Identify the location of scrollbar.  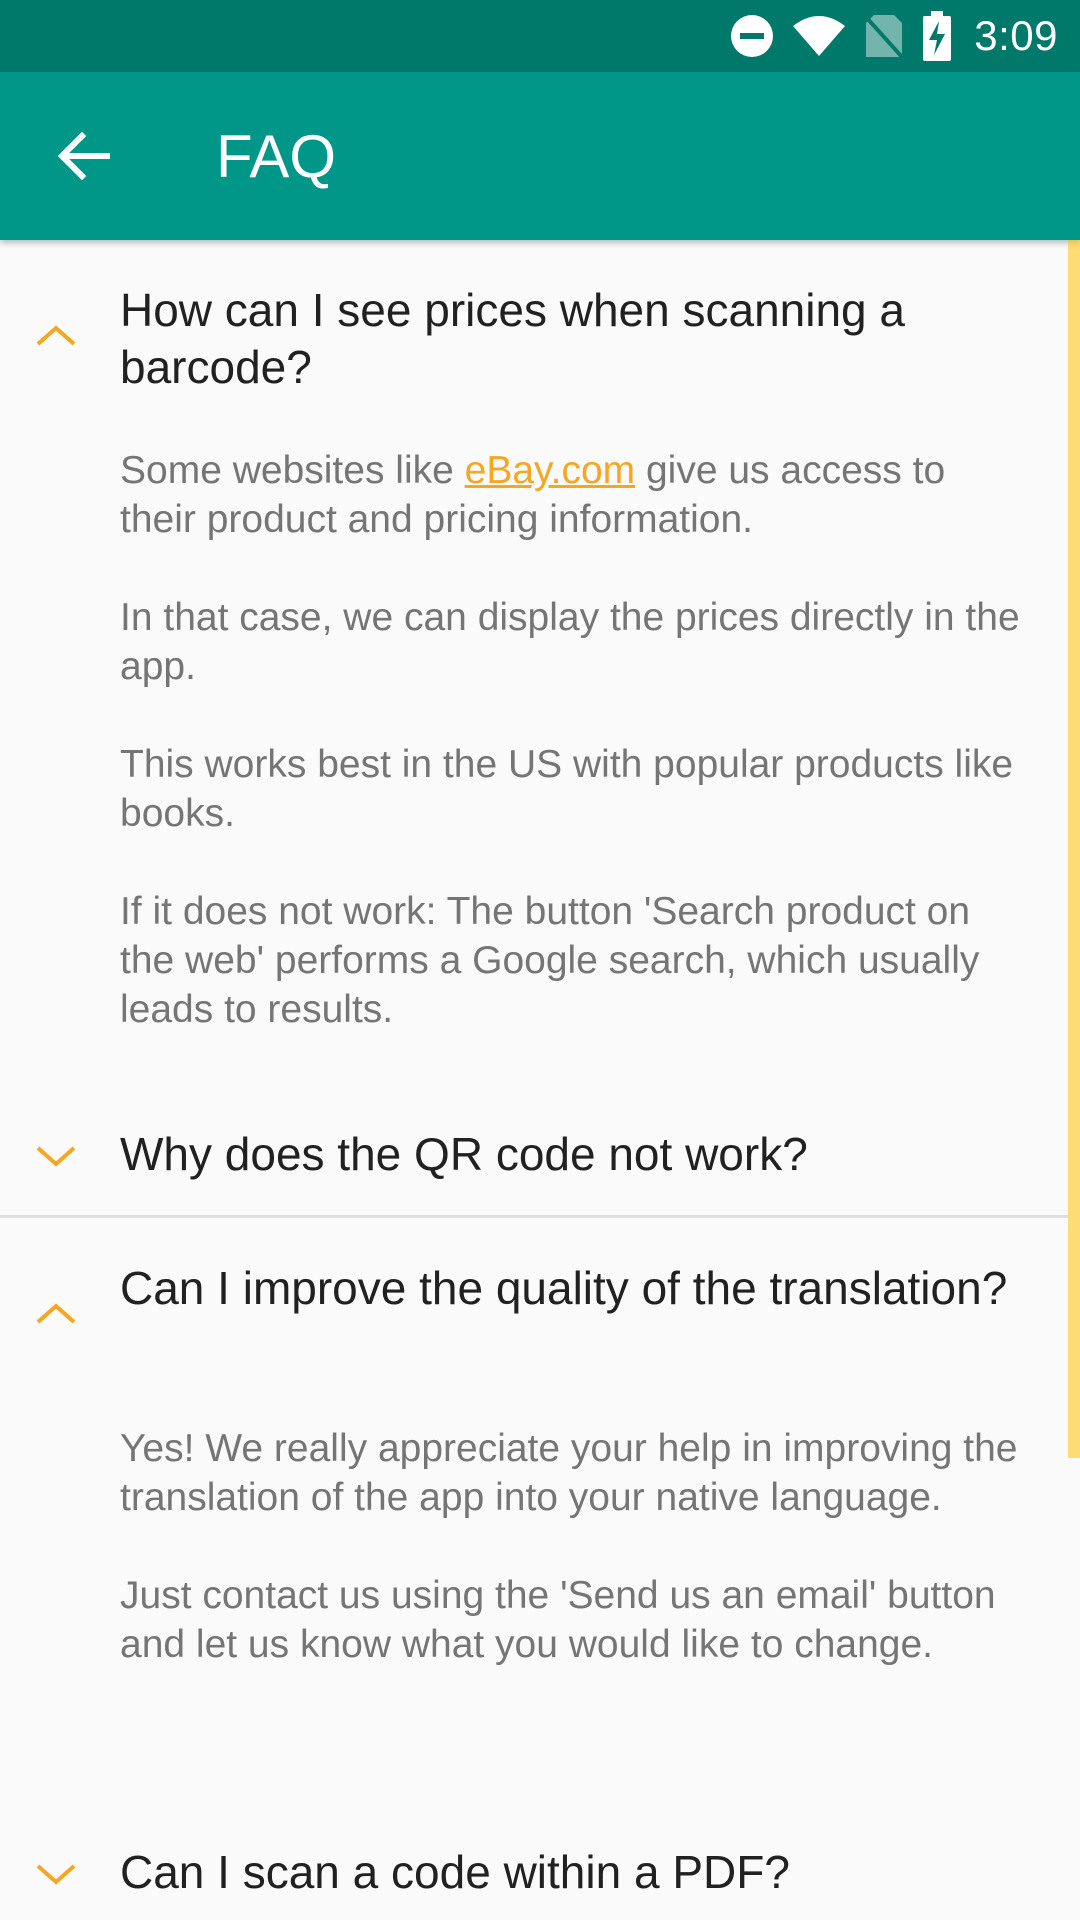
(1074, 849).